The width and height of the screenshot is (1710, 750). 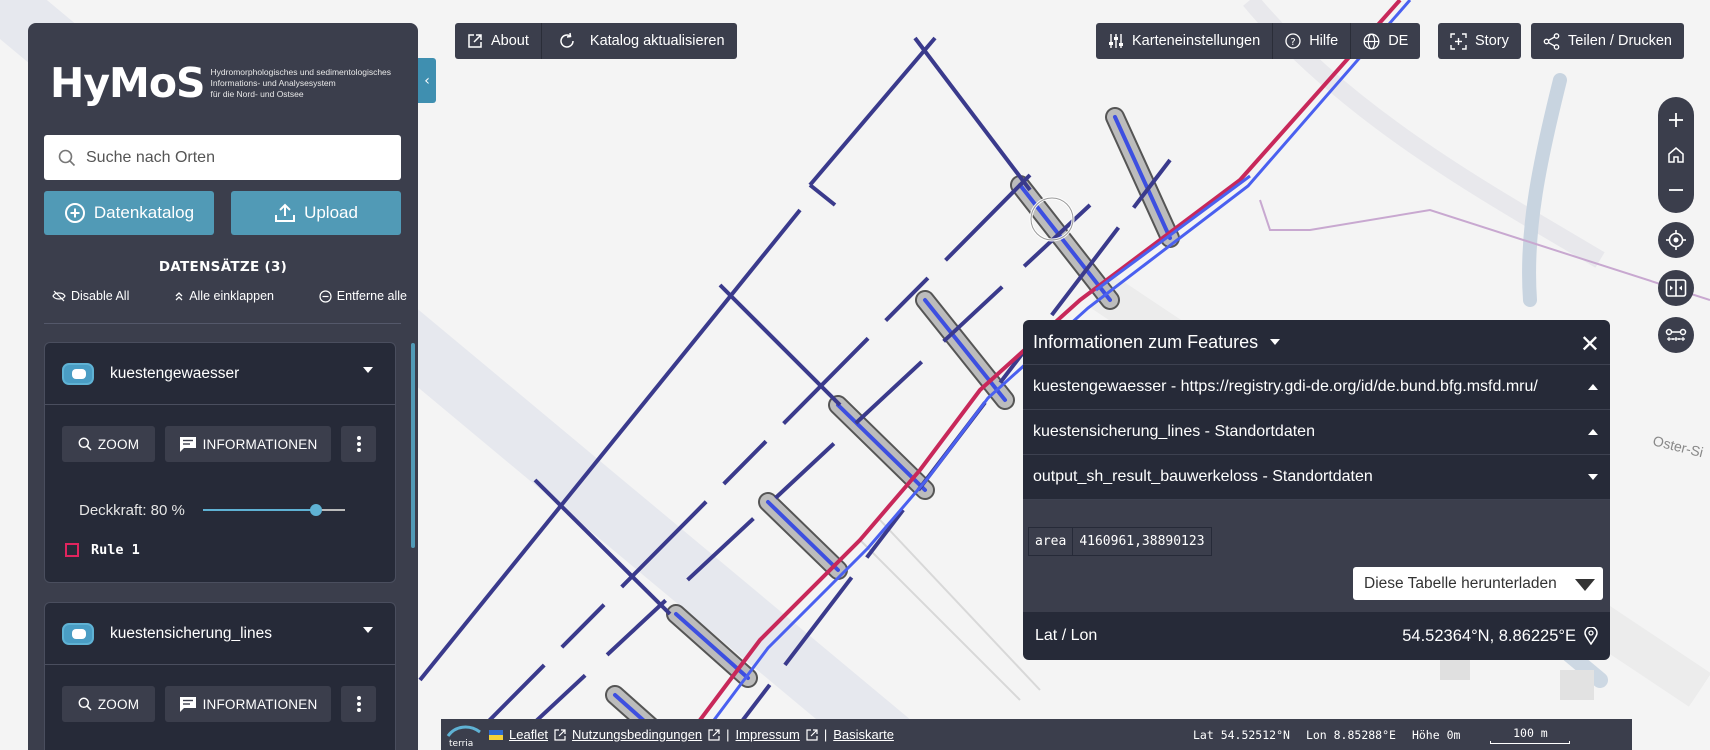 What do you see at coordinates (1316, 432) in the screenshot?
I see `feature-section-row: kuestensicherung_lines - Standortdaten` at bounding box center [1316, 432].